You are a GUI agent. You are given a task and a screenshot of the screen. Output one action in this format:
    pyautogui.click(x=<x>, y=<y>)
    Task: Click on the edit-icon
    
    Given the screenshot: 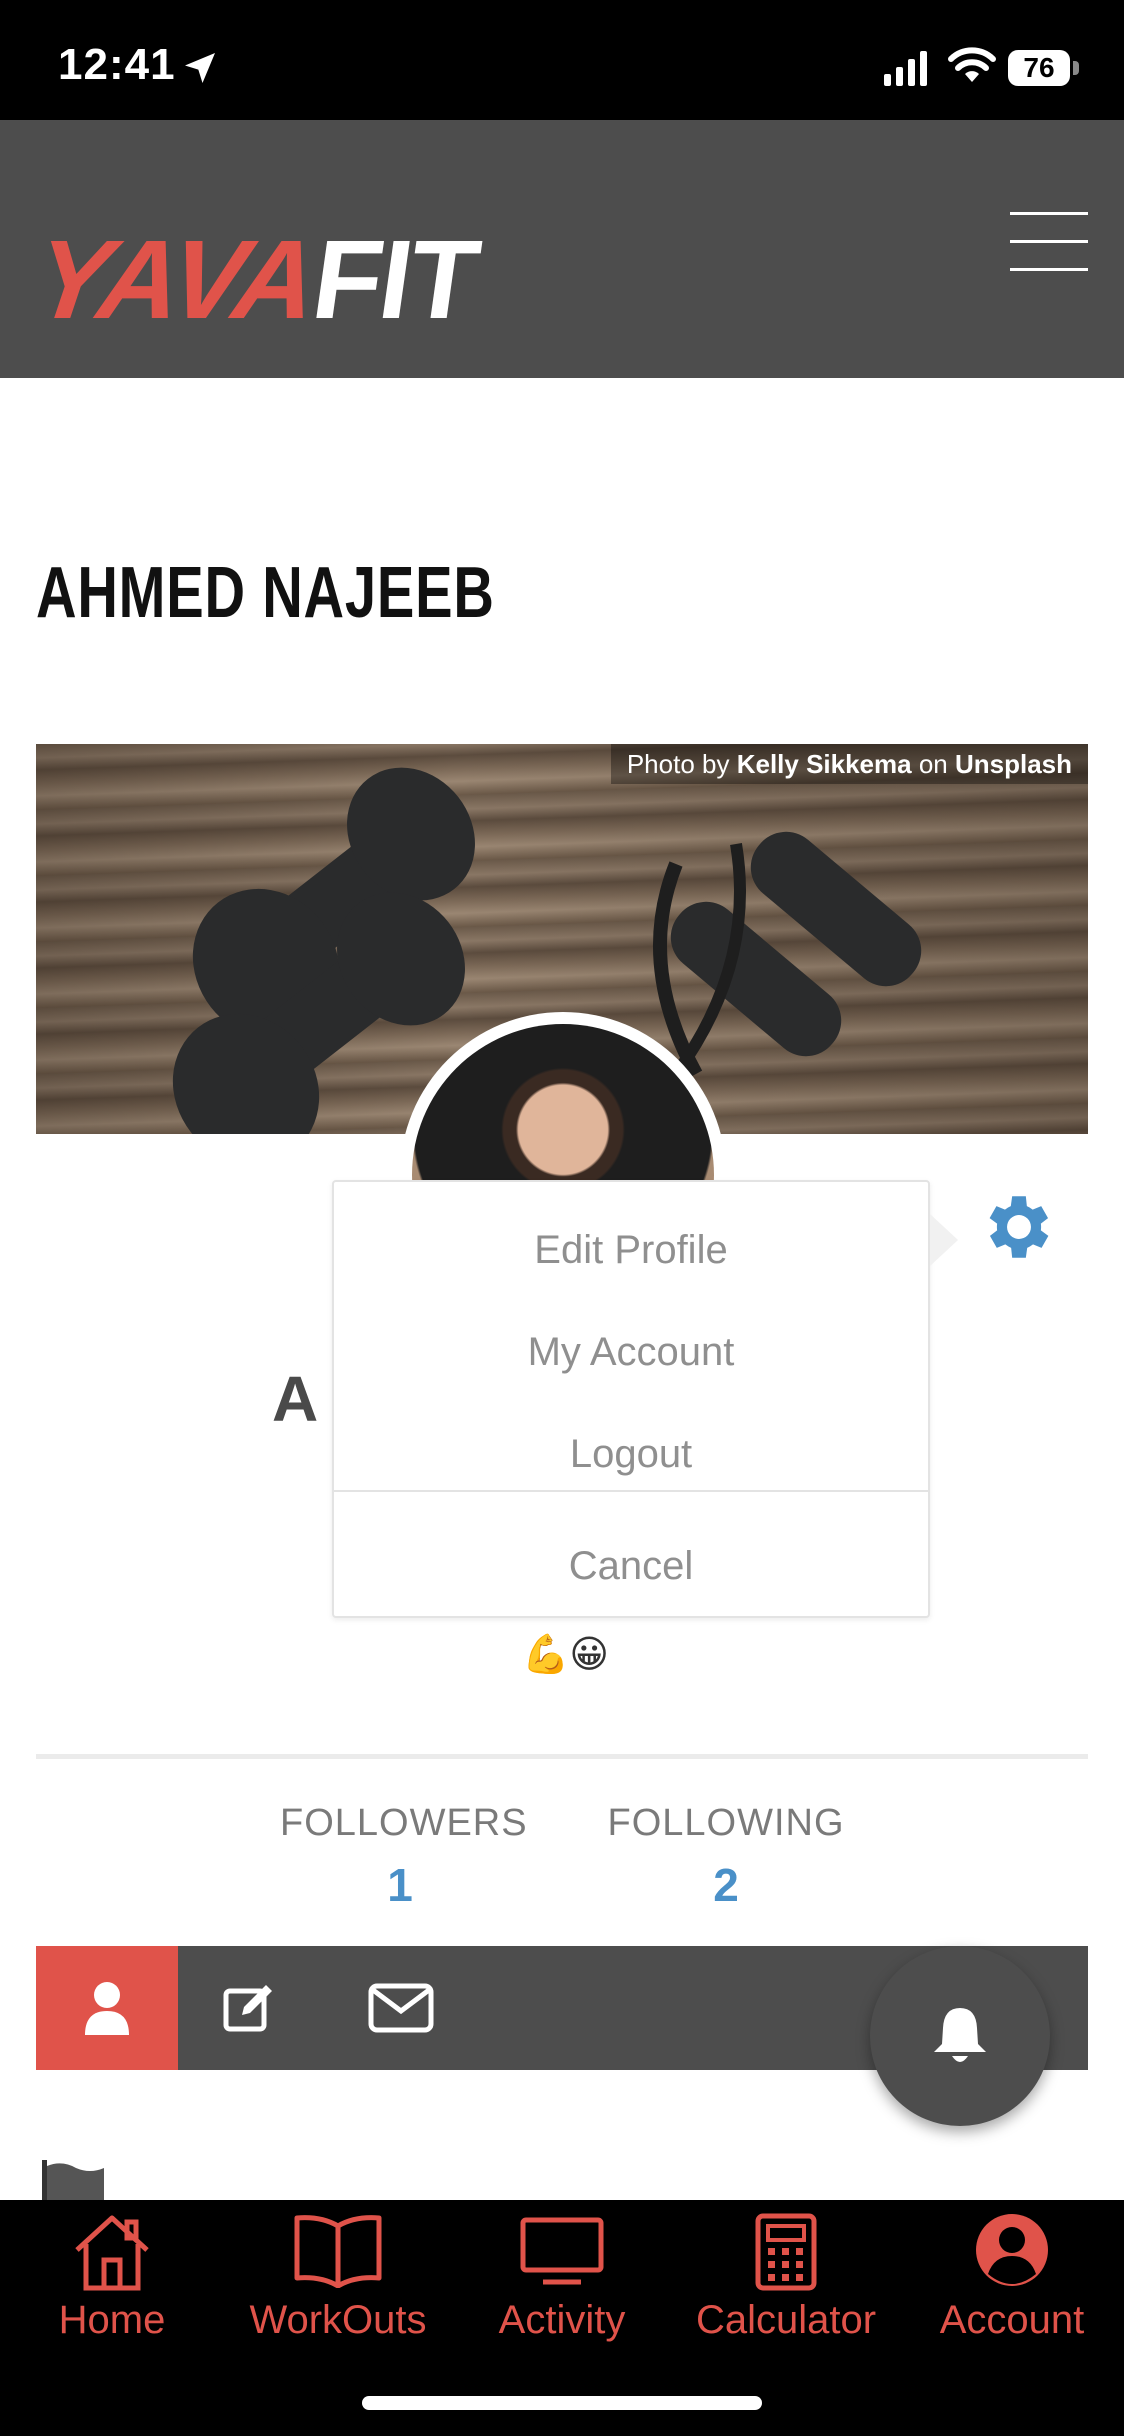 What is the action you would take?
    pyautogui.click(x=247, y=2008)
    